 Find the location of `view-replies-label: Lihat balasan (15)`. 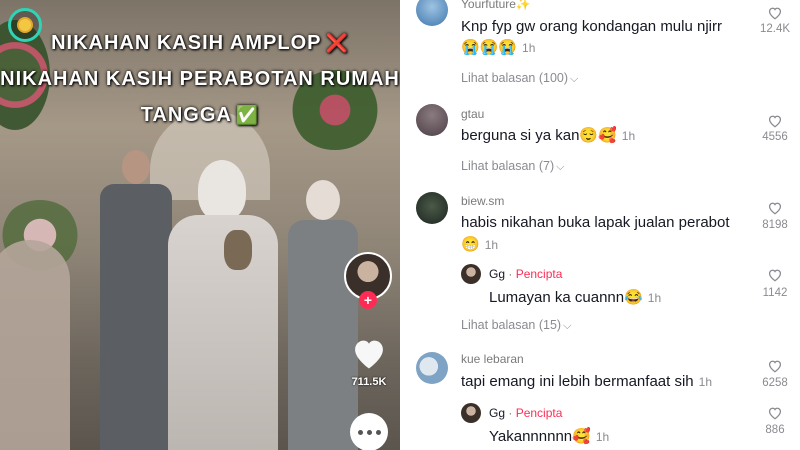

view-replies-label: Lihat balasan (15) is located at coordinates (511, 325).